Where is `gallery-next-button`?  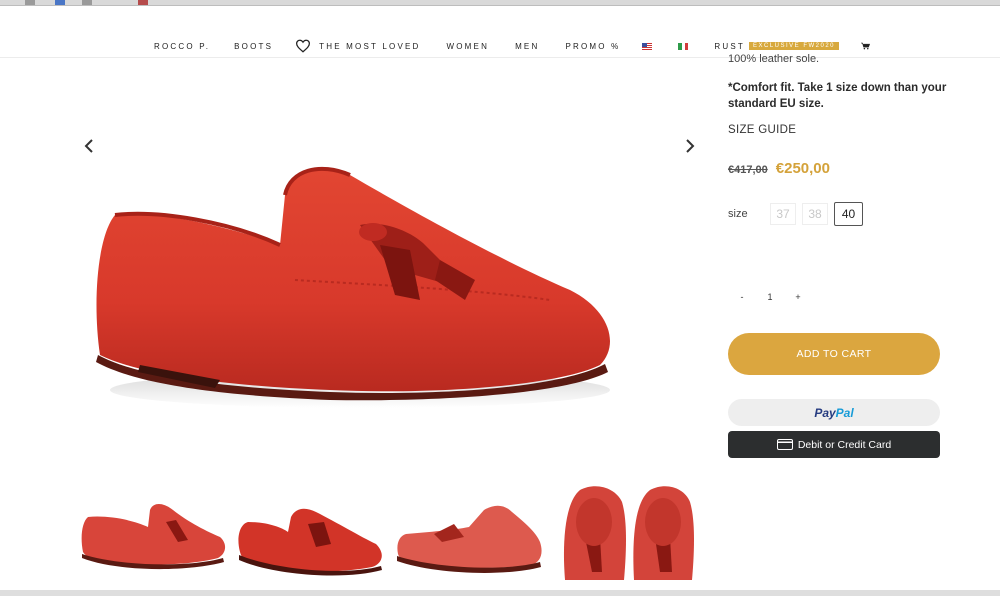
gallery-next-button is located at coordinates (690, 146).